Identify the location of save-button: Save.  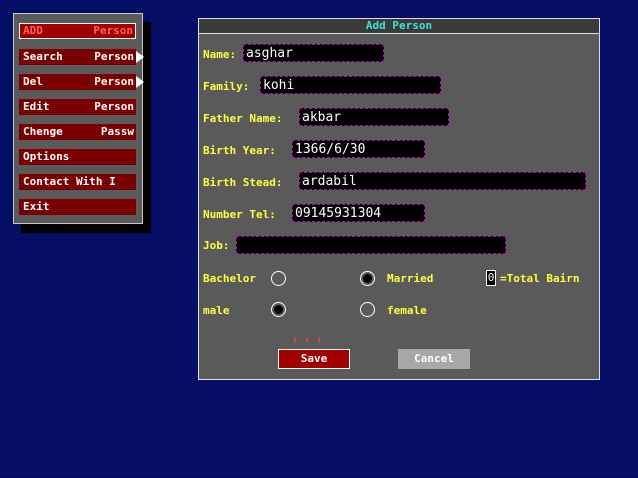
(314, 359).